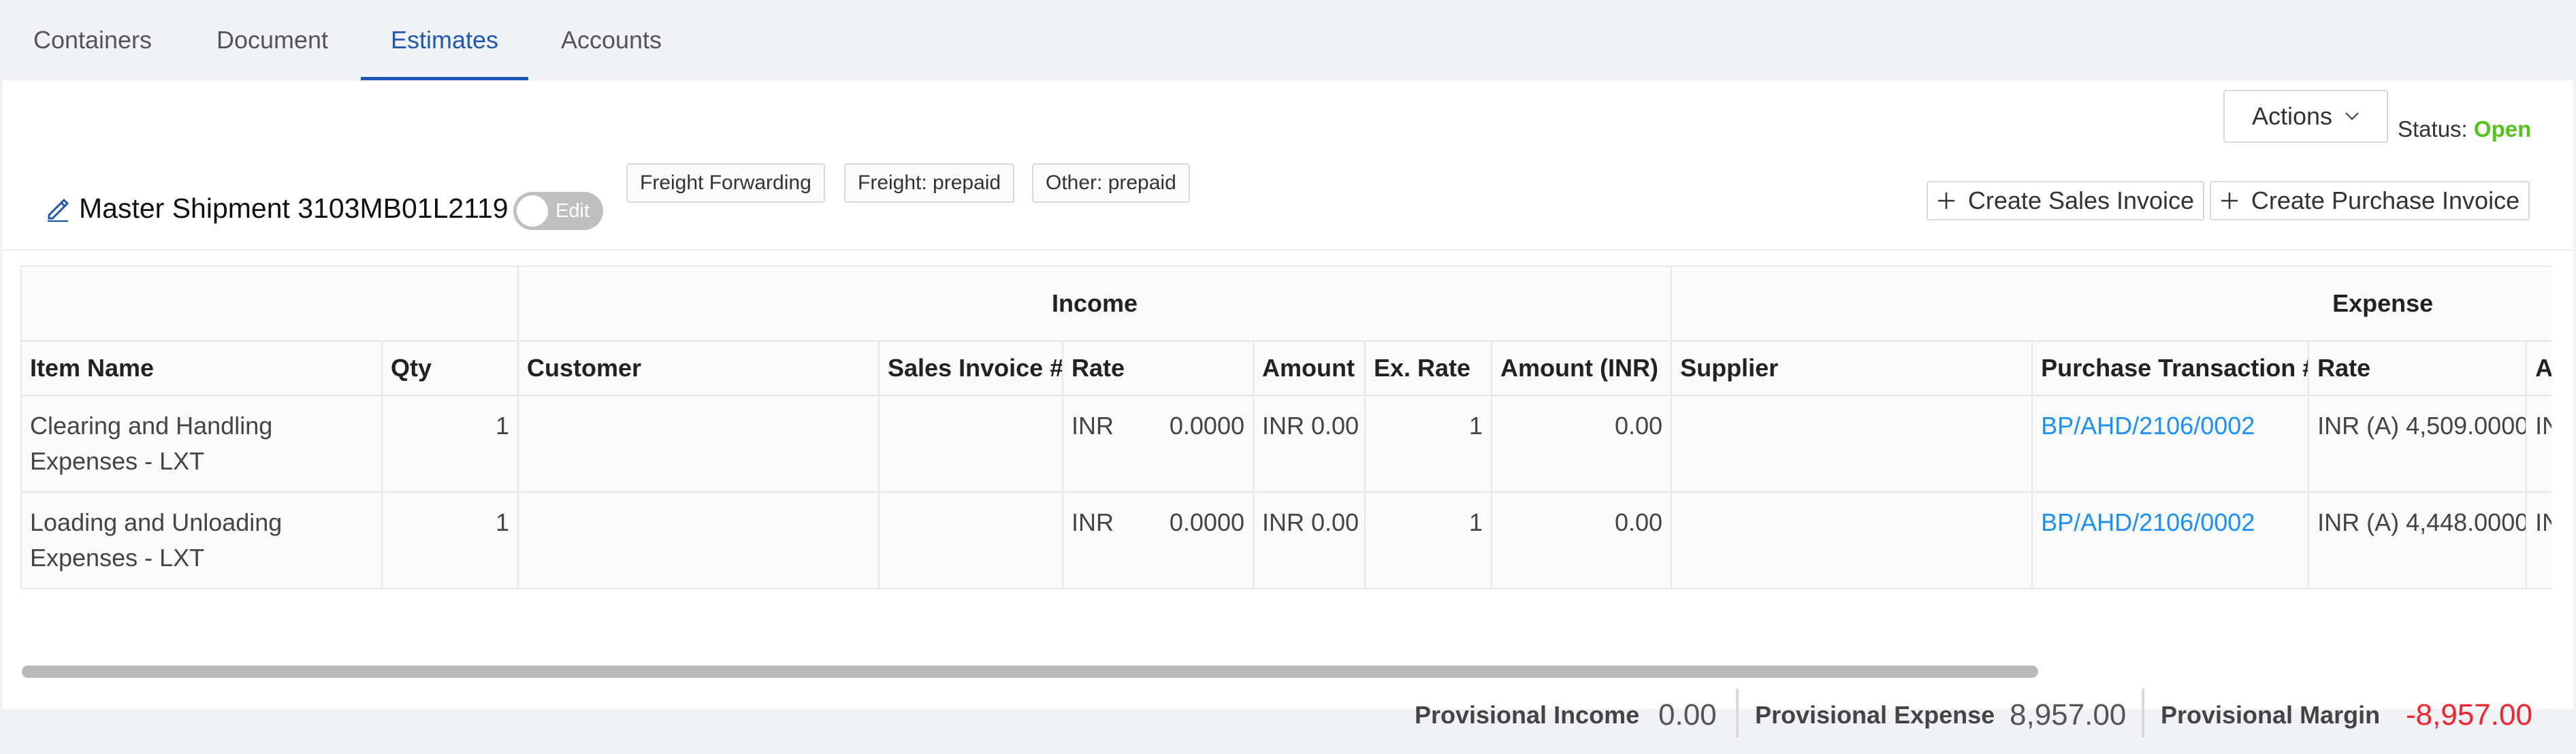 This screenshot has width=2576, height=754. What do you see at coordinates (450, 368) in the screenshot?
I see `column-header-qty: Qty` at bounding box center [450, 368].